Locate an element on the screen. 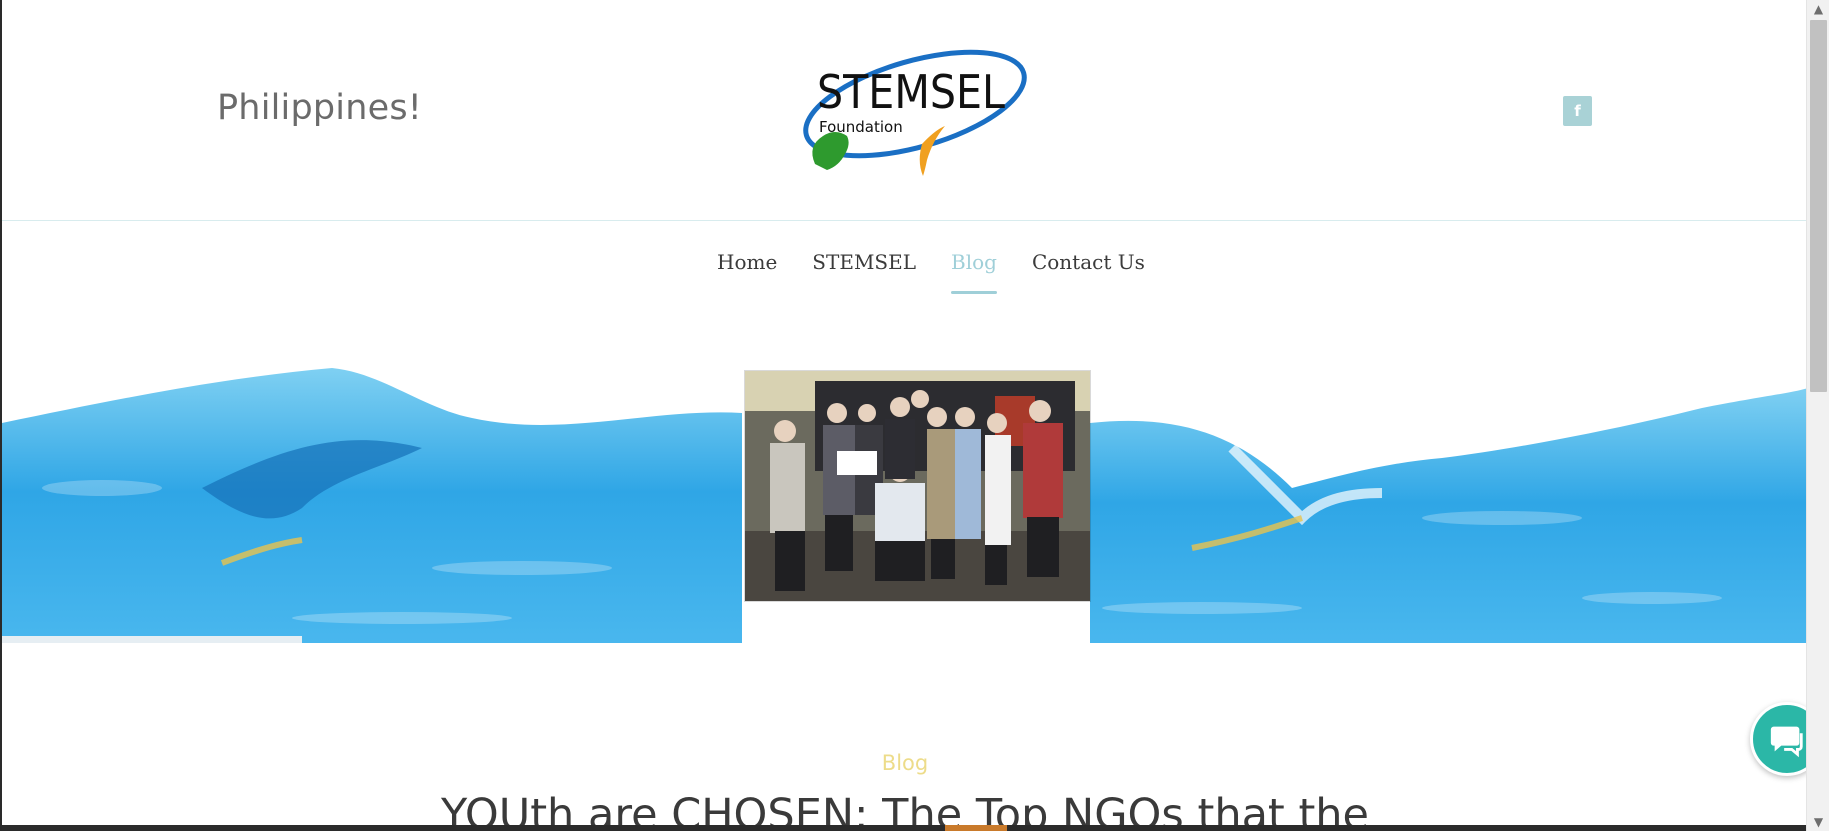  nav-item-blog: Blog is located at coordinates (974, 272).